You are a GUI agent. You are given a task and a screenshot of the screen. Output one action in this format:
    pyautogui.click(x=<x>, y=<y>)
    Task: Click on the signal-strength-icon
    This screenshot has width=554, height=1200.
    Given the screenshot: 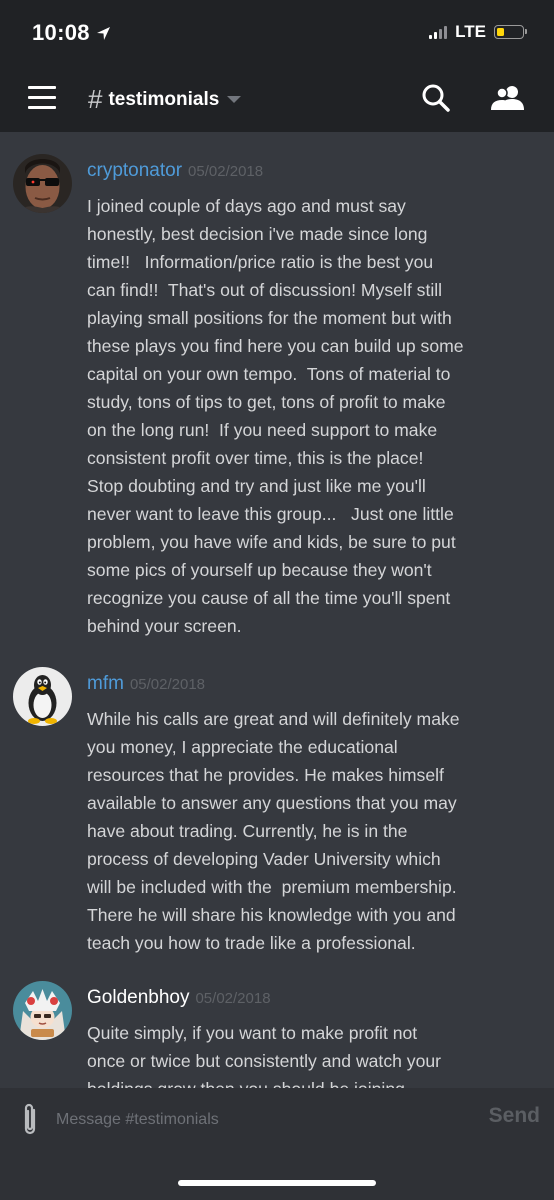 What is the action you would take?
    pyautogui.click(x=438, y=32)
    